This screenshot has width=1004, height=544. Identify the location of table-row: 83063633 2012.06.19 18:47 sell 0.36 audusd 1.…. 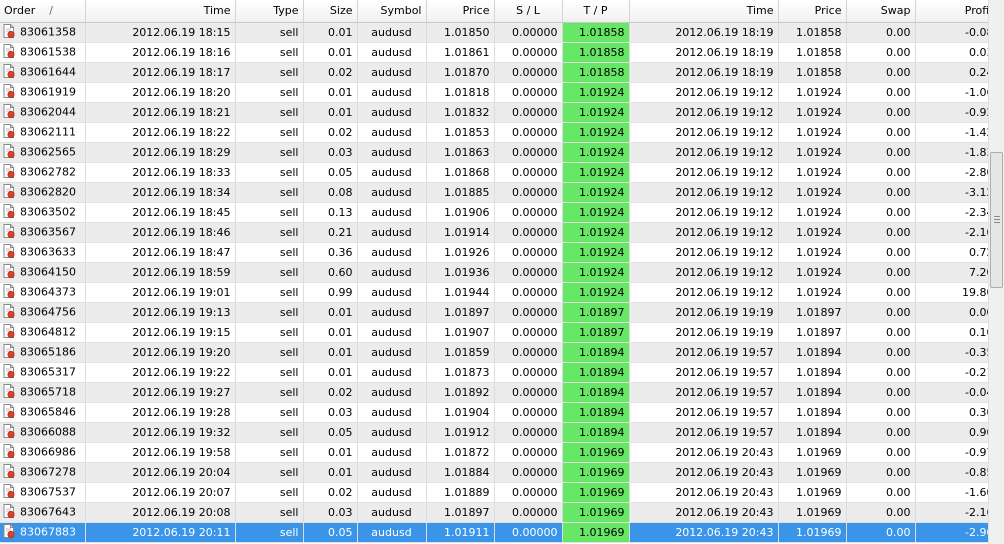
(494, 252).